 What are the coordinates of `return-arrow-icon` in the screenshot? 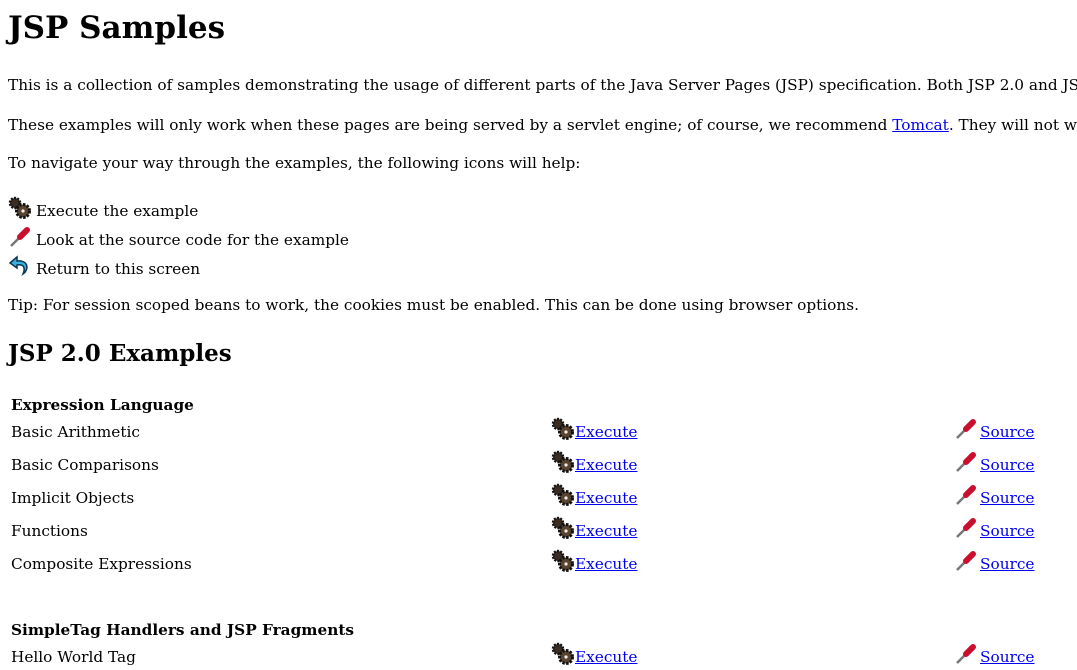 It's located at (20, 266).